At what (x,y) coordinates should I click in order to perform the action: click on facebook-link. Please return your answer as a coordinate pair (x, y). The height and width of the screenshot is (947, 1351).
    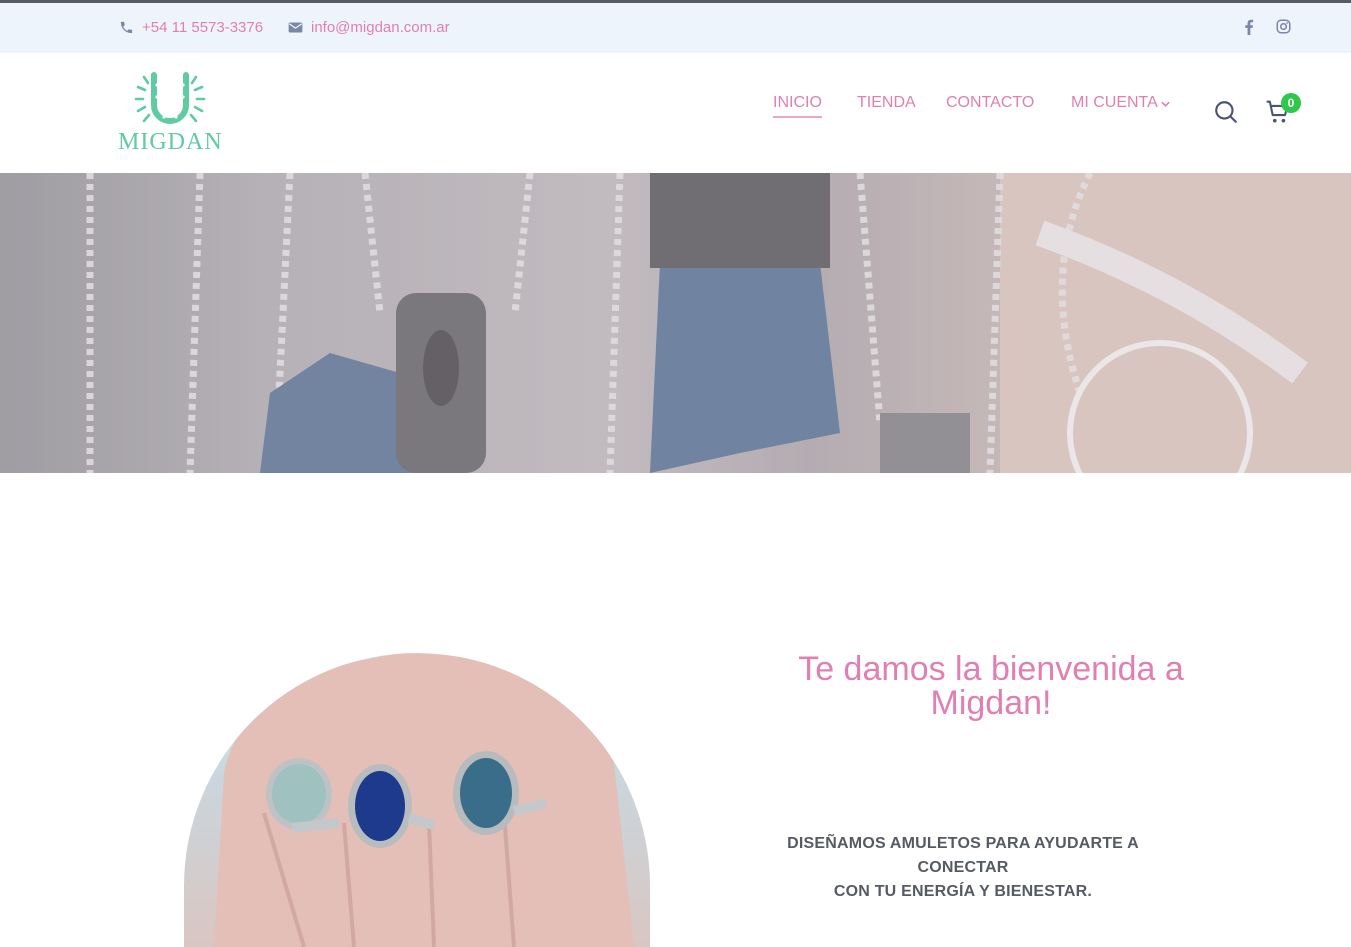
    Looking at the image, I should click on (1249, 29).